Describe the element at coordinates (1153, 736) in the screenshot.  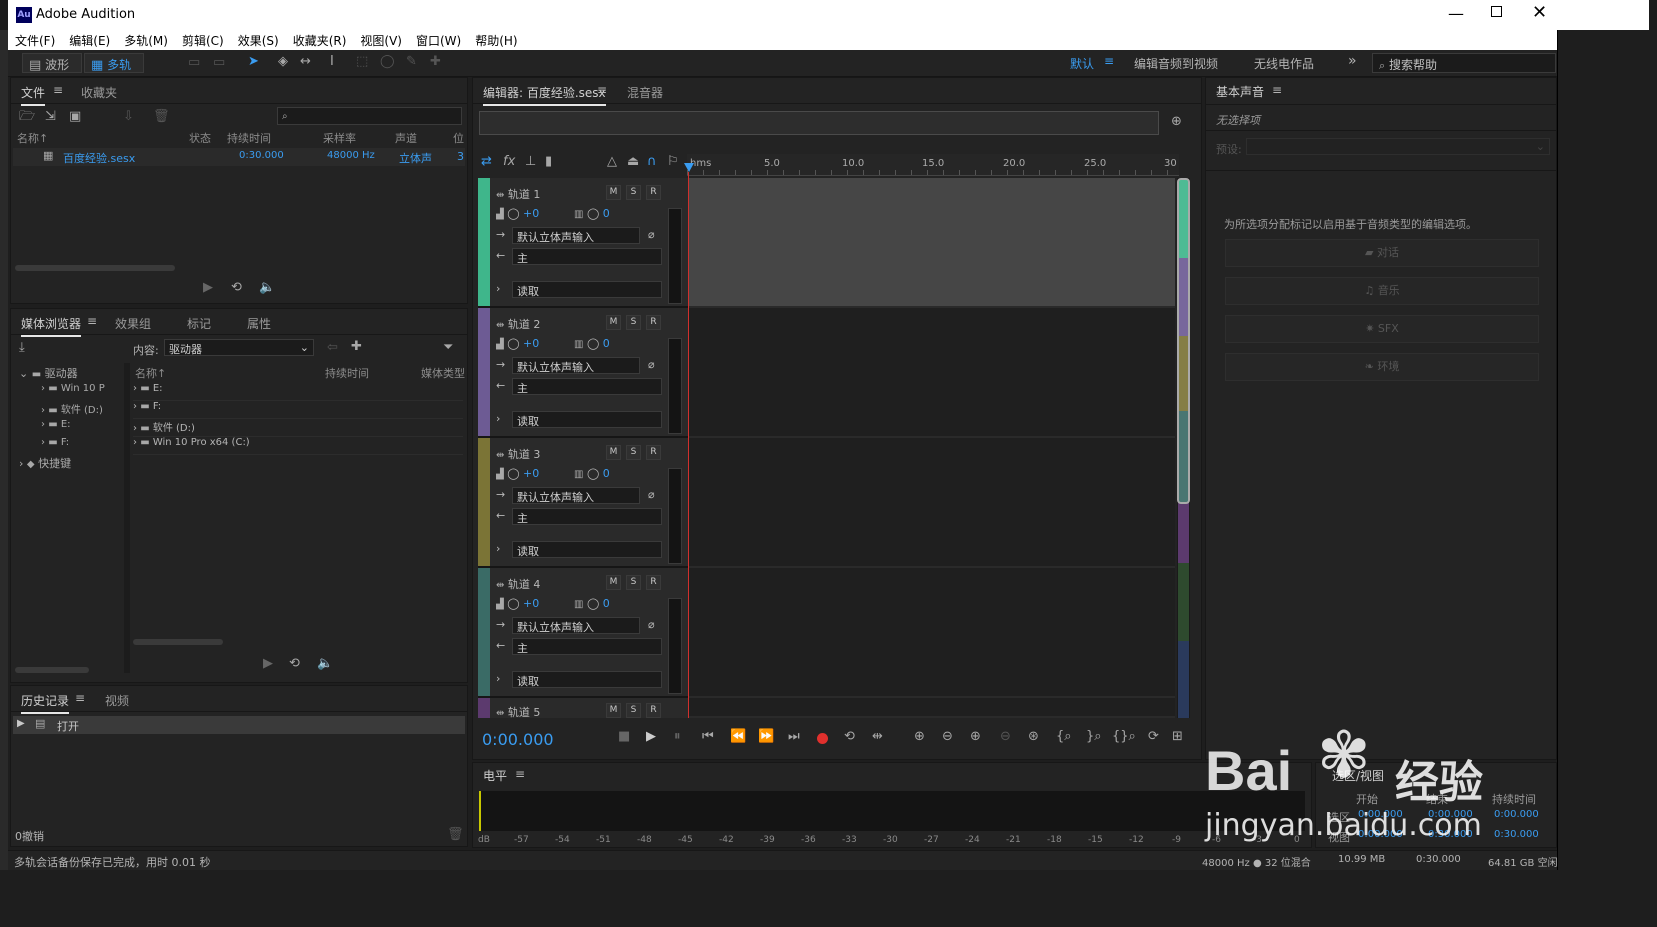
I see `zoom-reset-icon: ⟳` at that location.